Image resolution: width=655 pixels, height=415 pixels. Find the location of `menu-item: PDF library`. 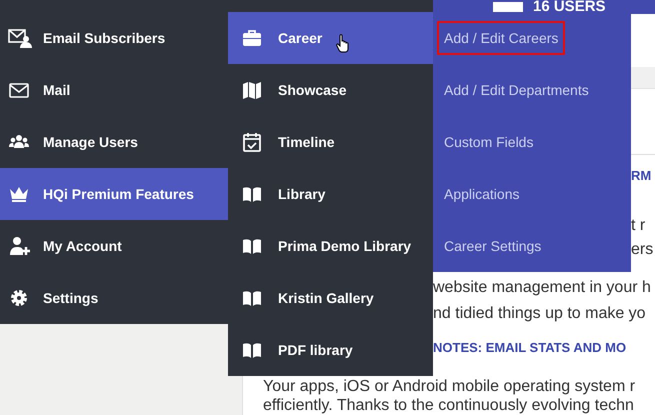

menu-item: PDF library is located at coordinates (330, 350).